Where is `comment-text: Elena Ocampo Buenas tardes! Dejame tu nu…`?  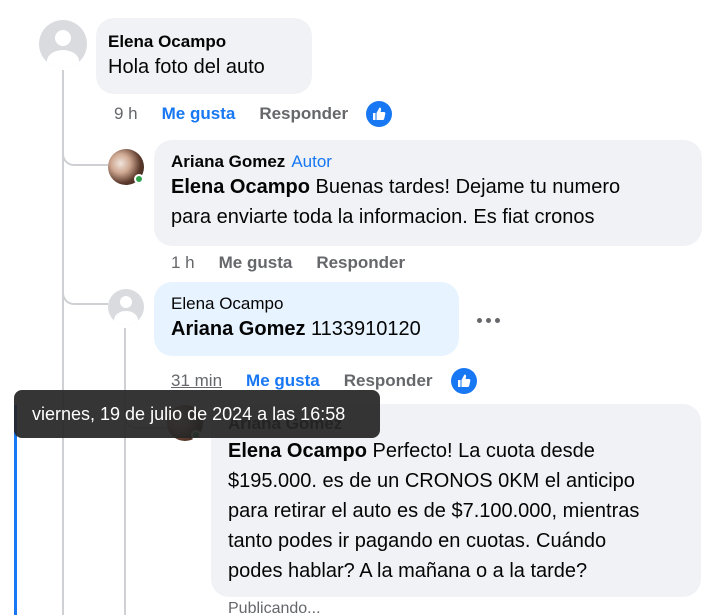 comment-text: Elena Ocampo Buenas tardes! Dejame tu nu… is located at coordinates (396, 187).